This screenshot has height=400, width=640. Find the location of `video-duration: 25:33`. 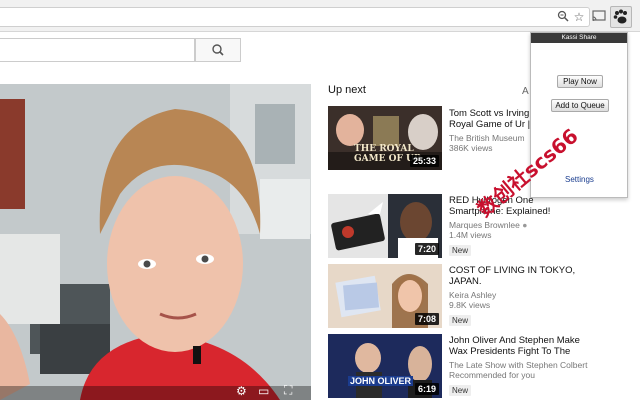

video-duration: 25:33 is located at coordinates (424, 161).